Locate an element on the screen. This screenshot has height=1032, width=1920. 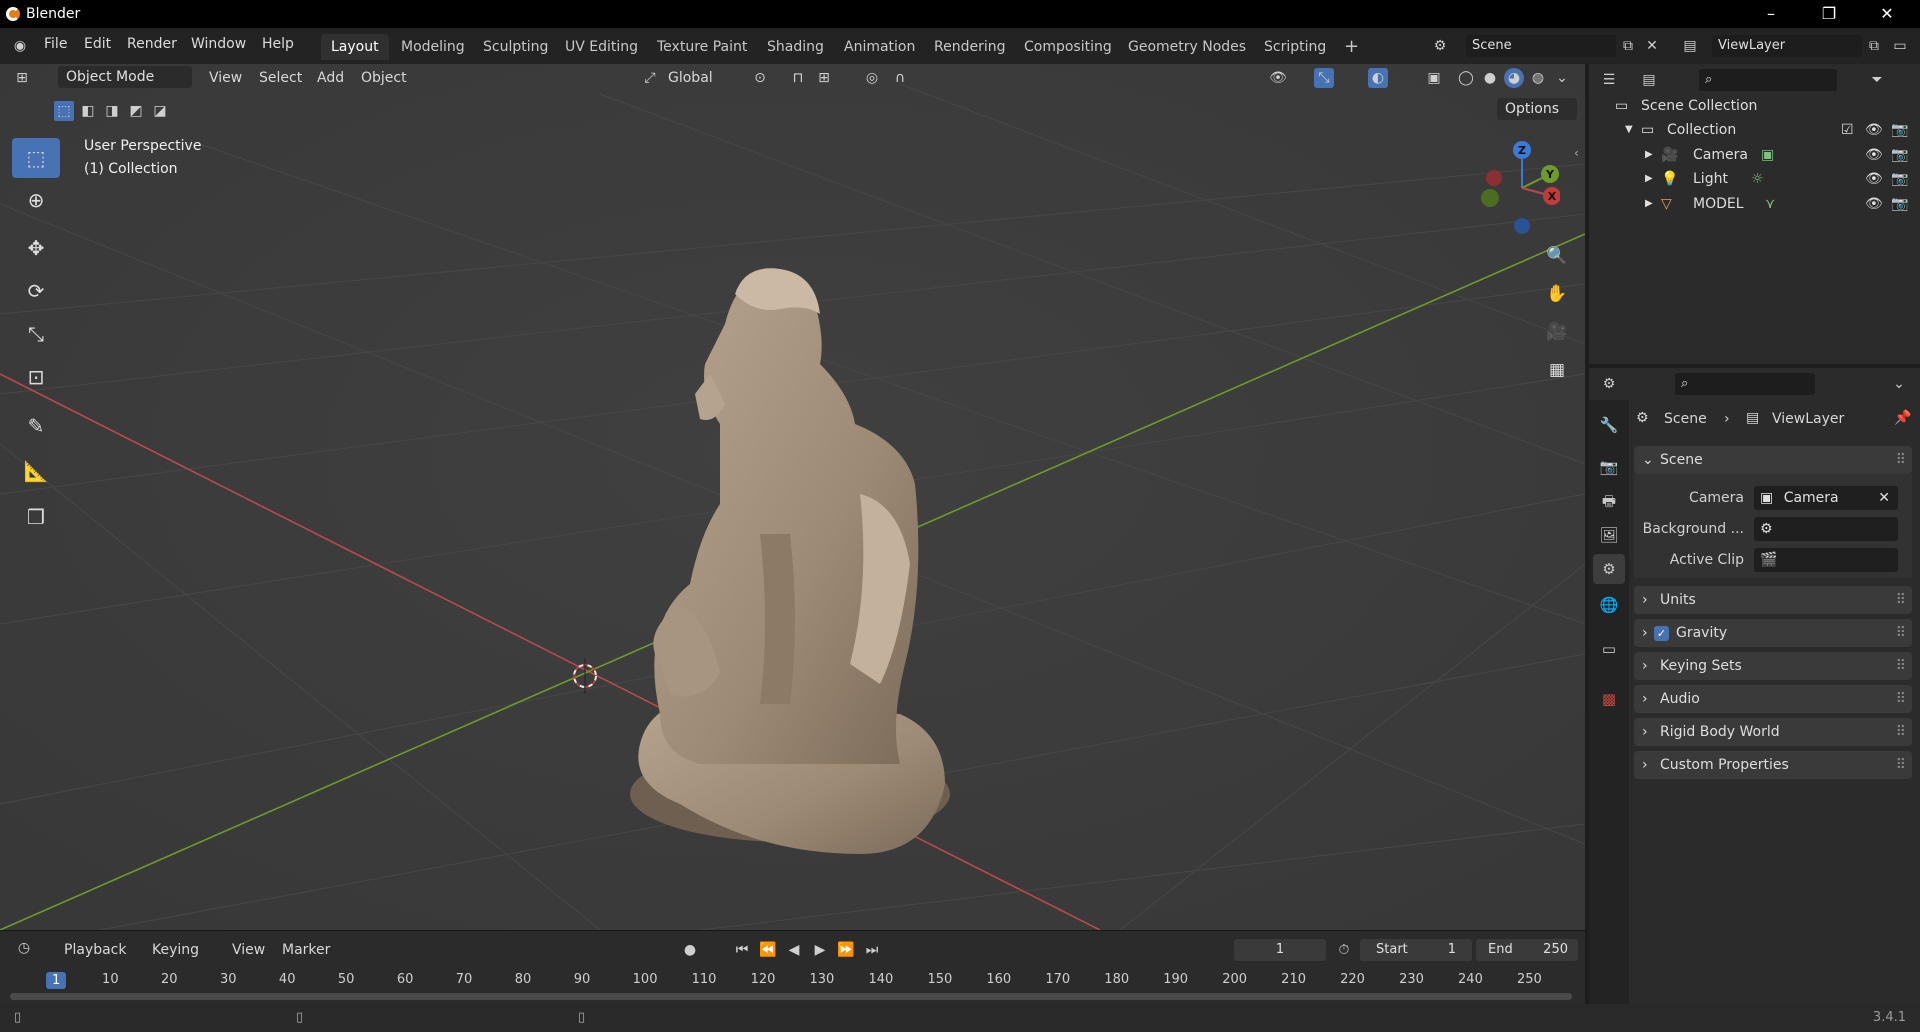
mode-dropdown: Object Mode is located at coordinates (125, 77).